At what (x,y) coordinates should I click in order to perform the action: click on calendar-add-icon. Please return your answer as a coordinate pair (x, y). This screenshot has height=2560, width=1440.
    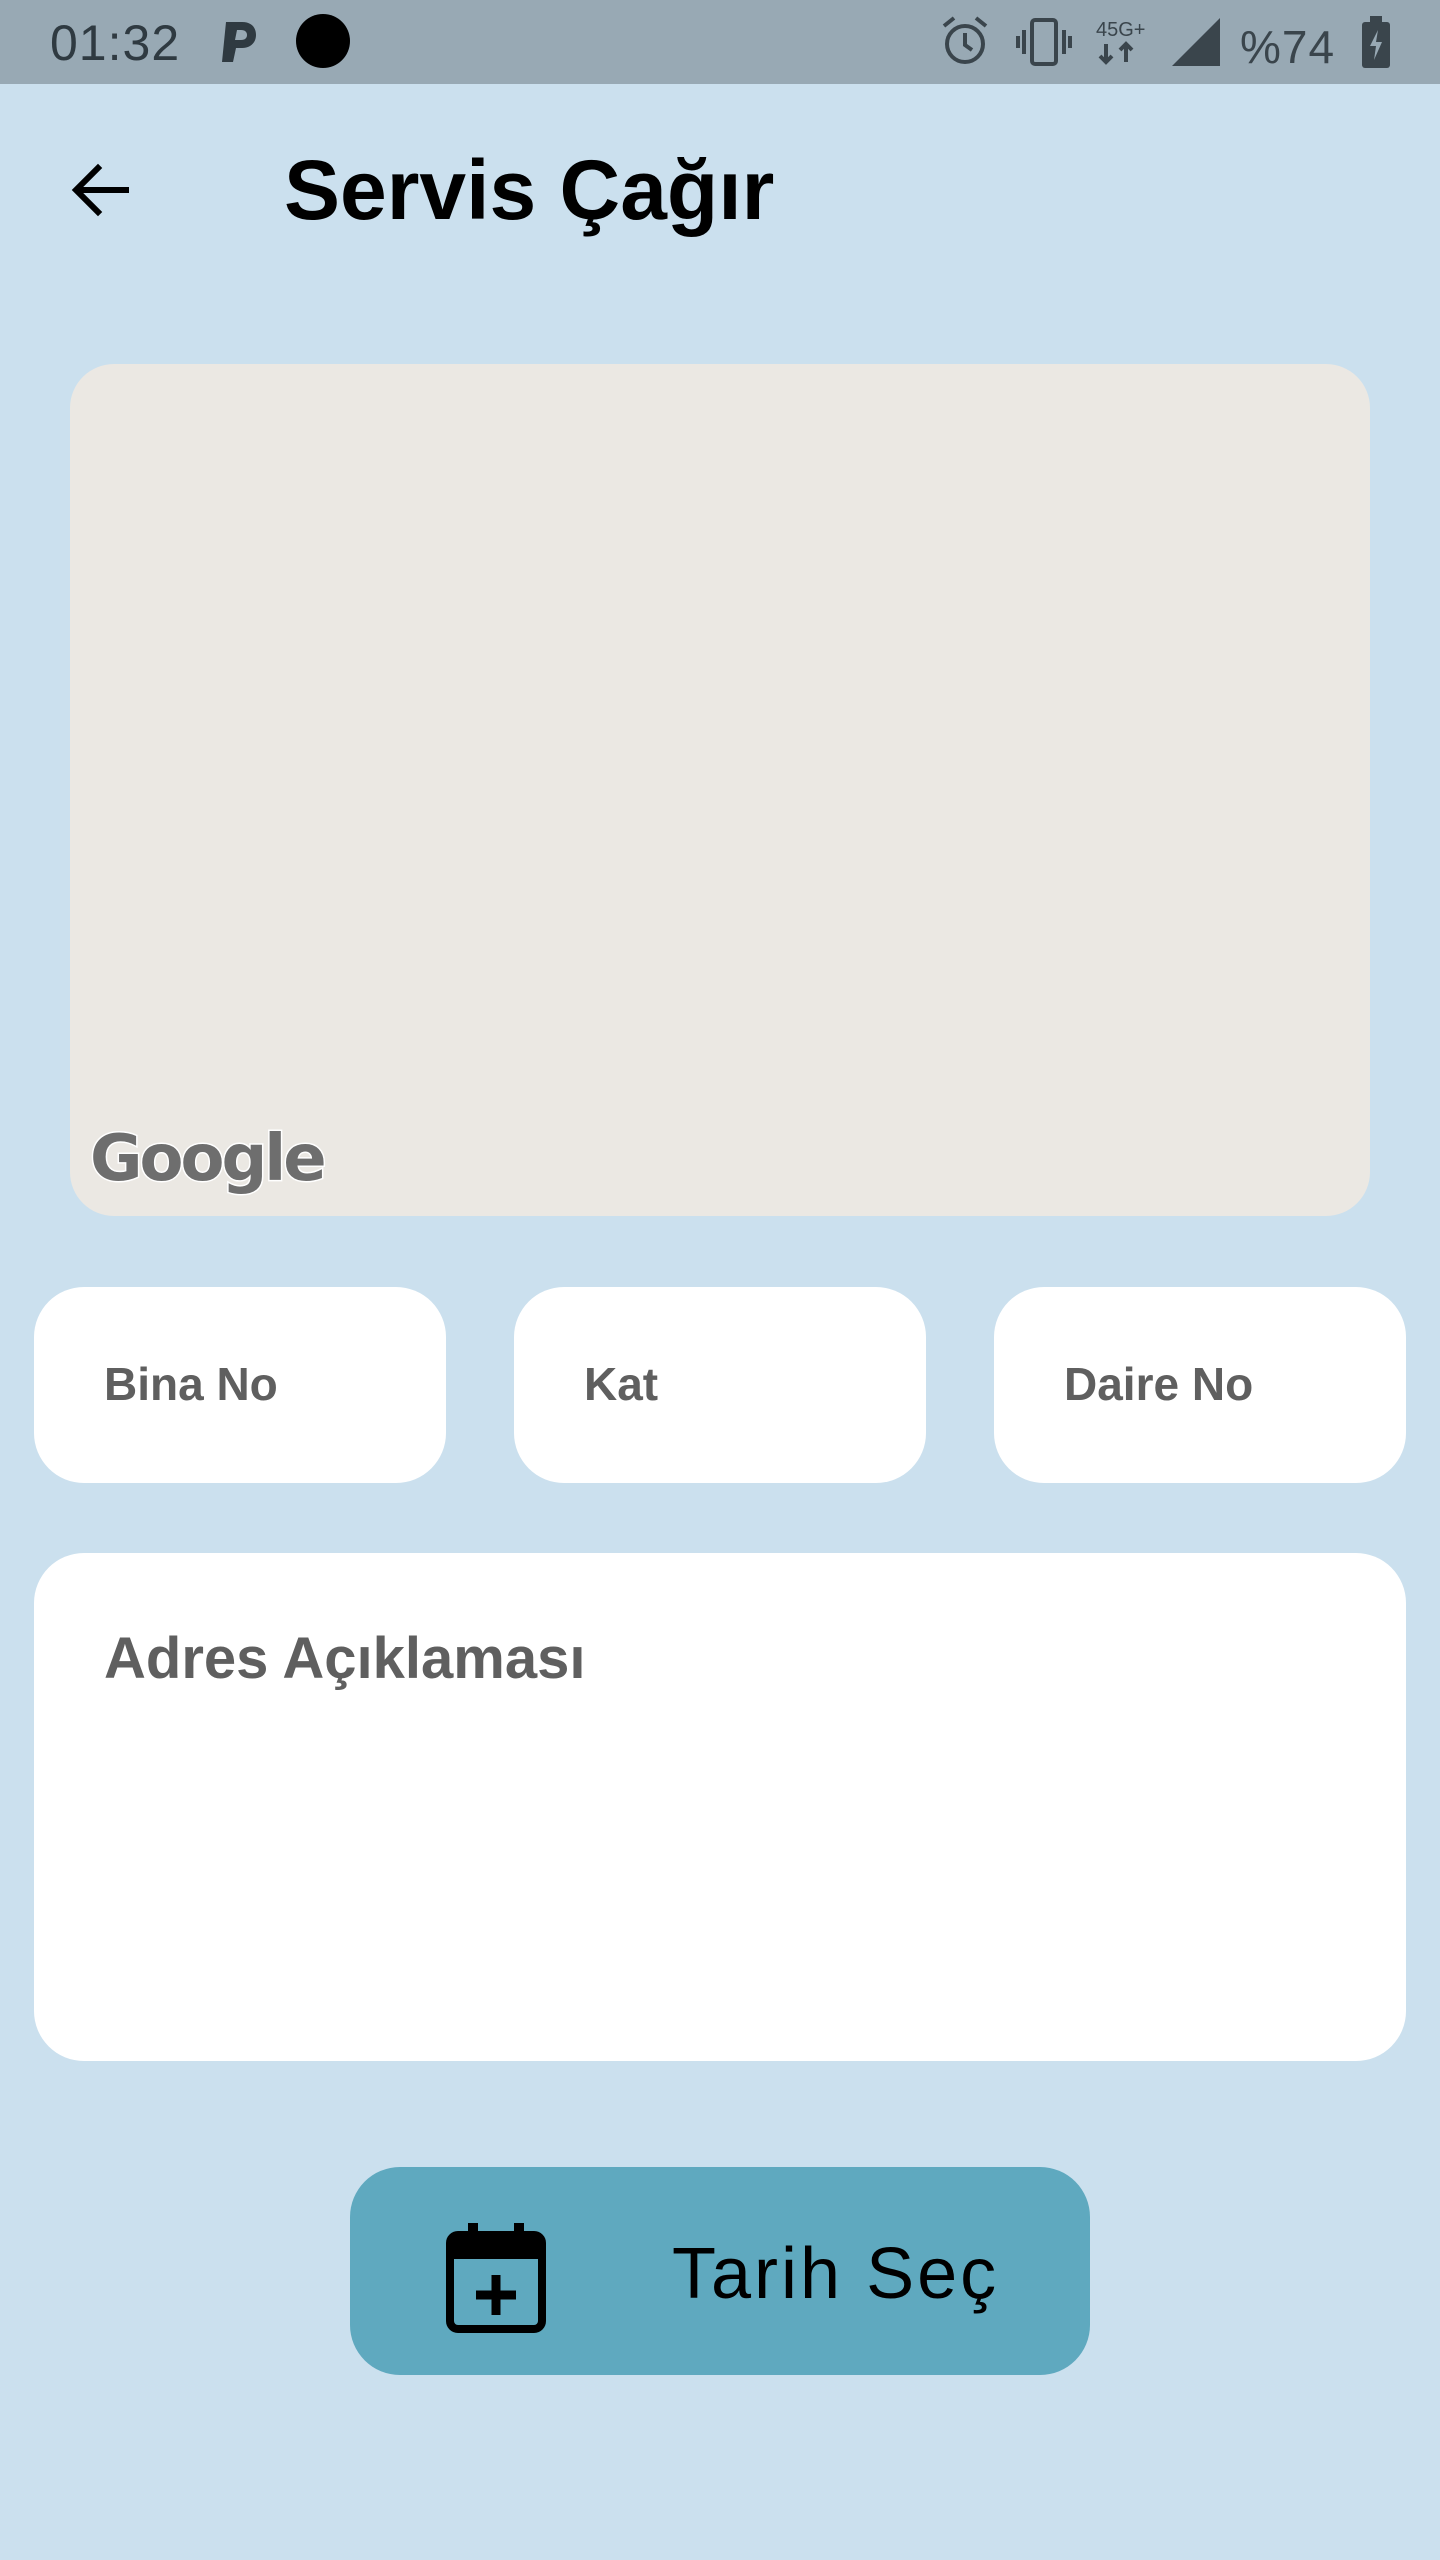
    Looking at the image, I should click on (496, 2278).